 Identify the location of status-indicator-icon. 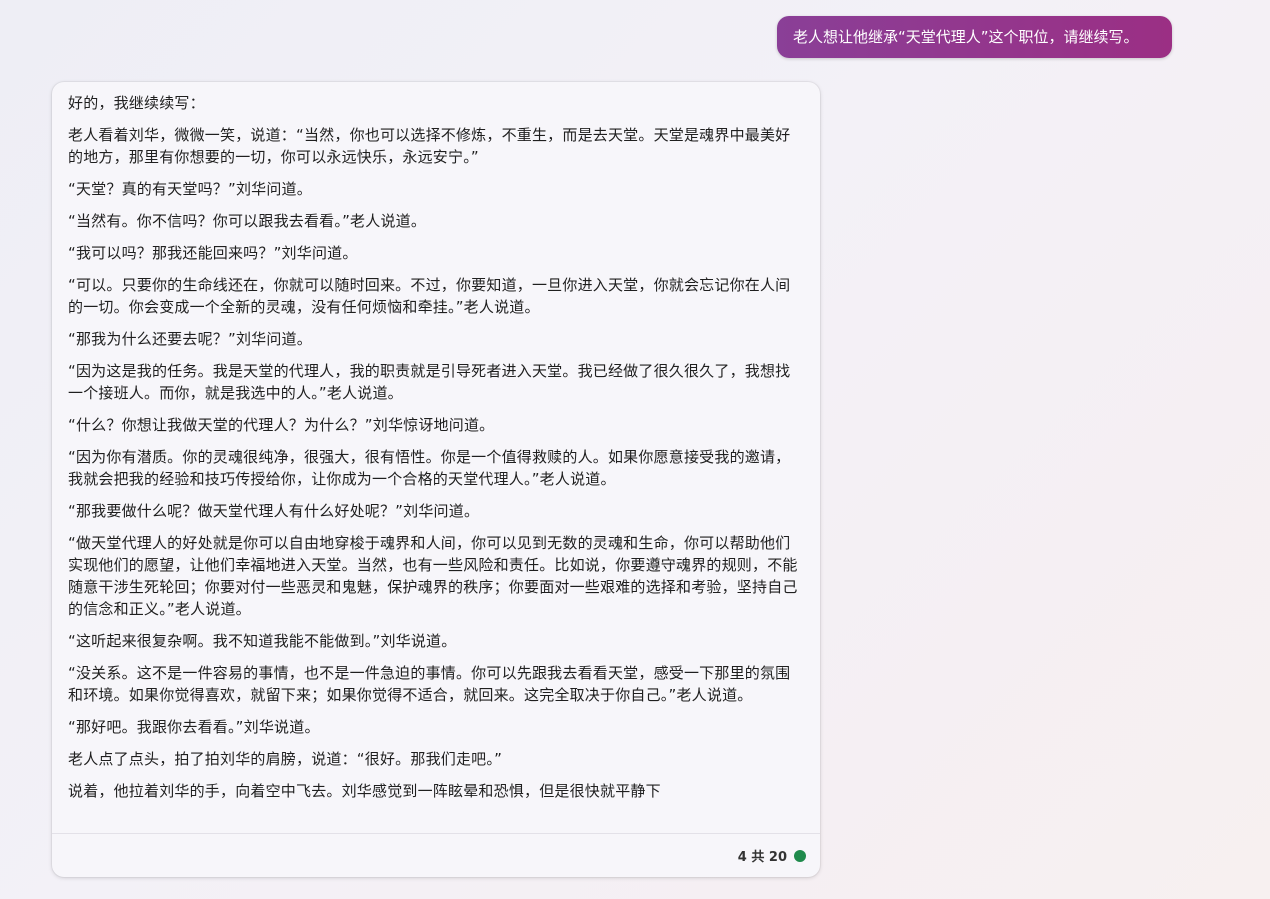
(800, 855).